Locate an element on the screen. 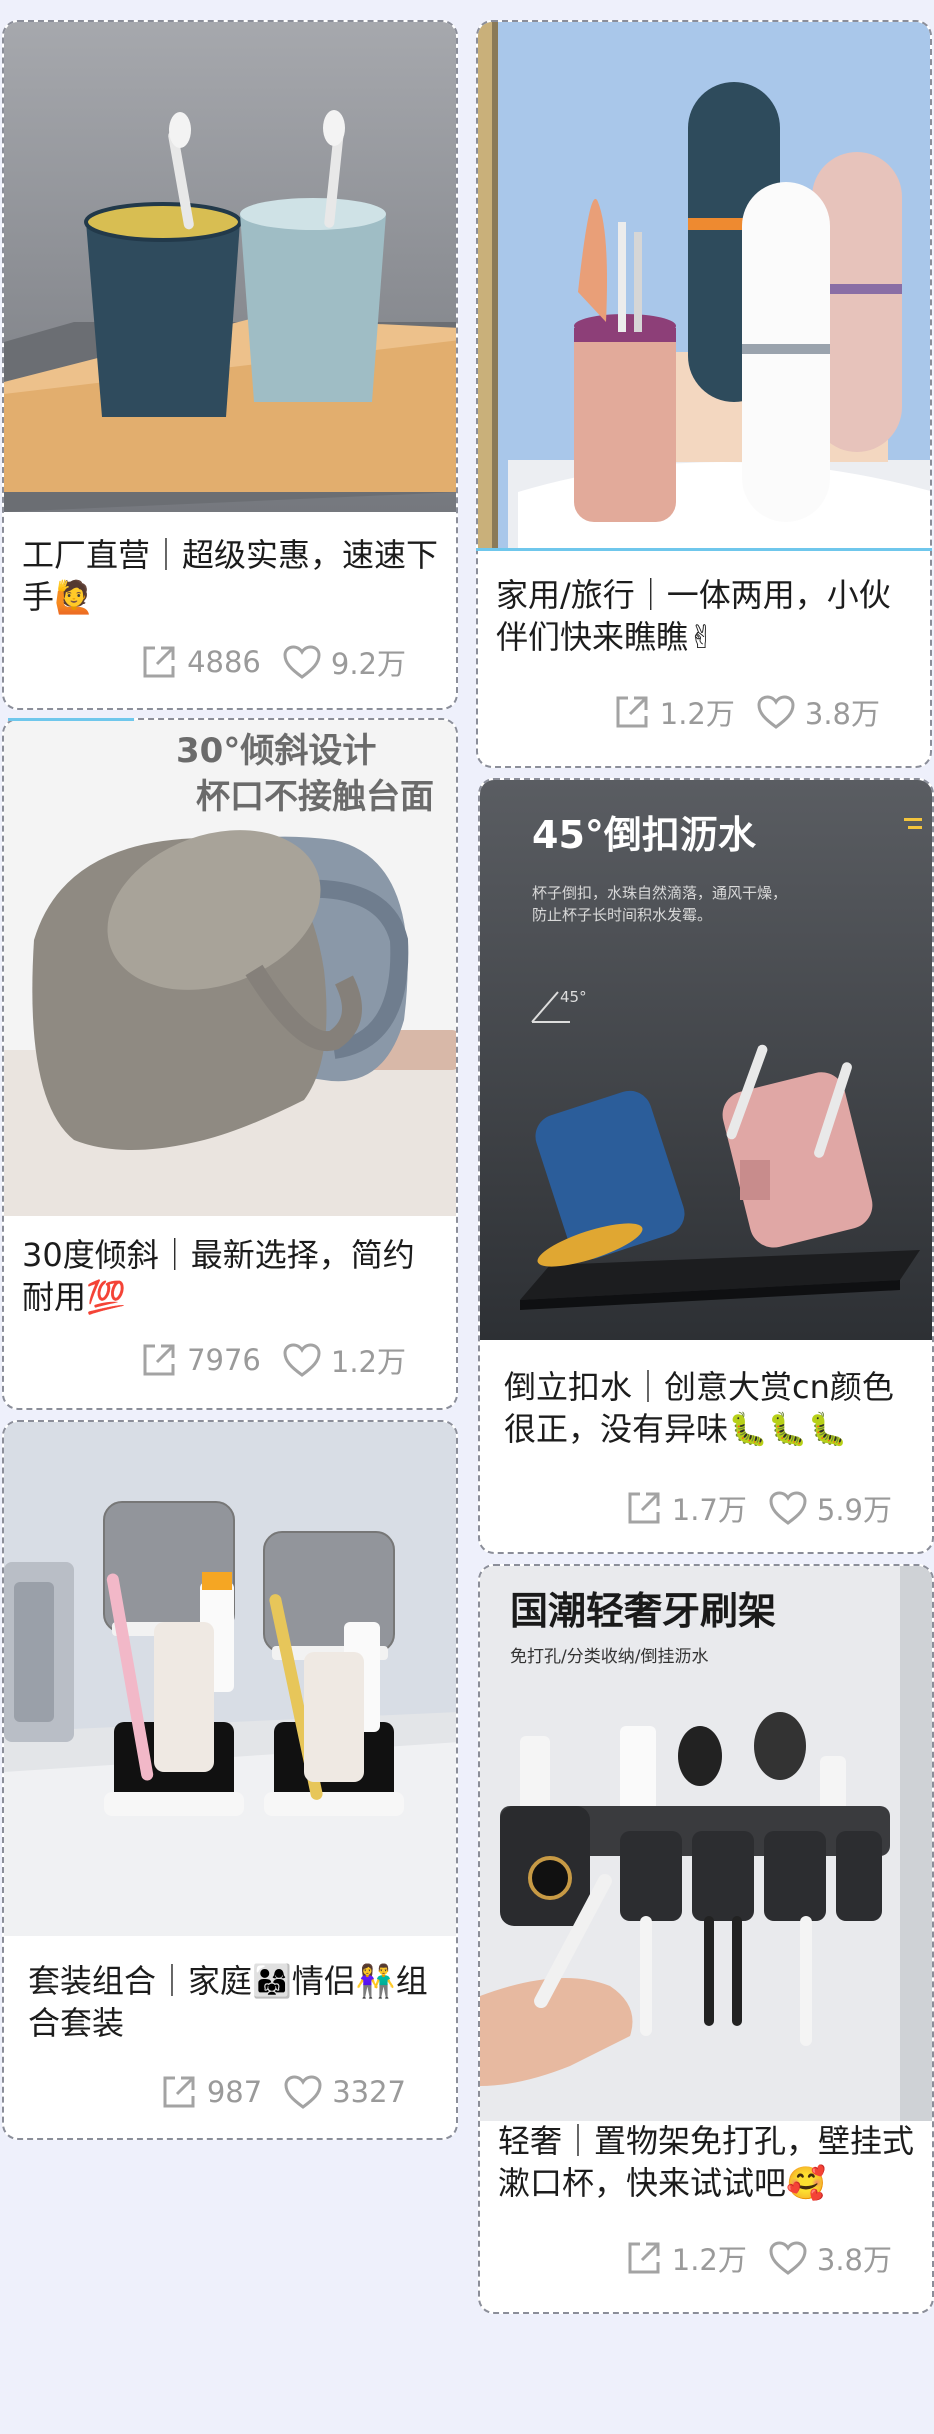 This screenshot has height=2434, width=934. image-headline: 国潮轻奢牙刷架 is located at coordinates (643, 1611).